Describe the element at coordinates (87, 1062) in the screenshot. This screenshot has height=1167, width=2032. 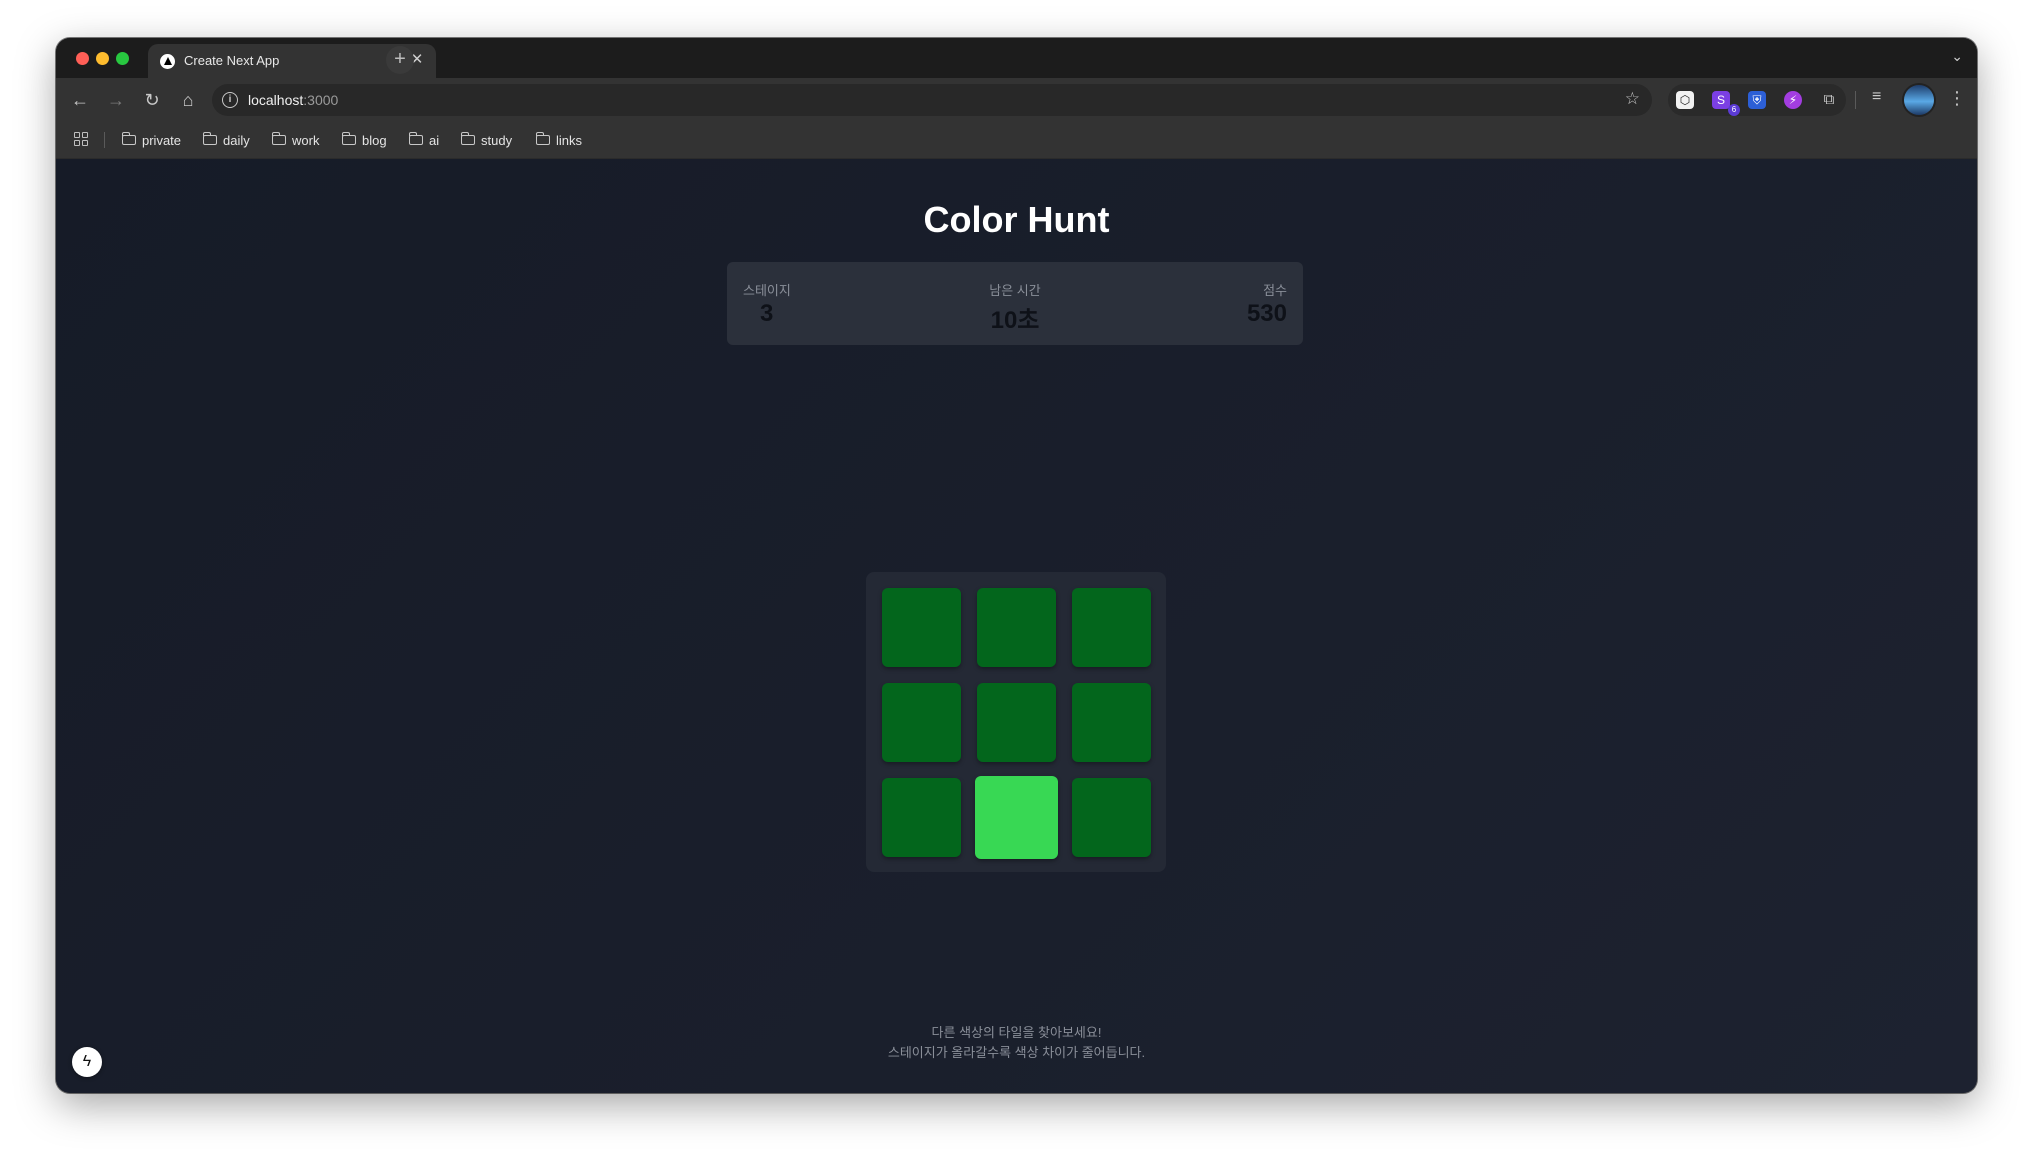
I see `lightning-icon: ϟ` at that location.